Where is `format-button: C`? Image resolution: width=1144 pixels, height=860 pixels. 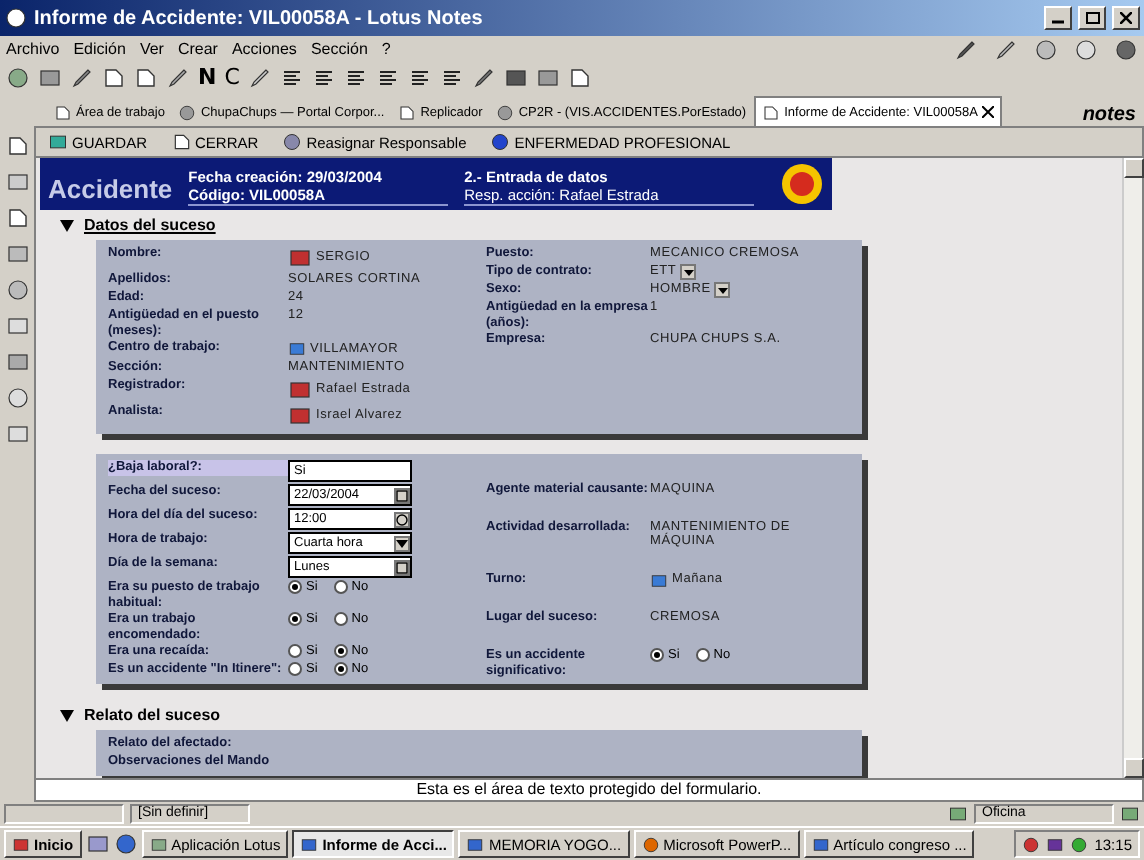 format-button: C is located at coordinates (232, 77).